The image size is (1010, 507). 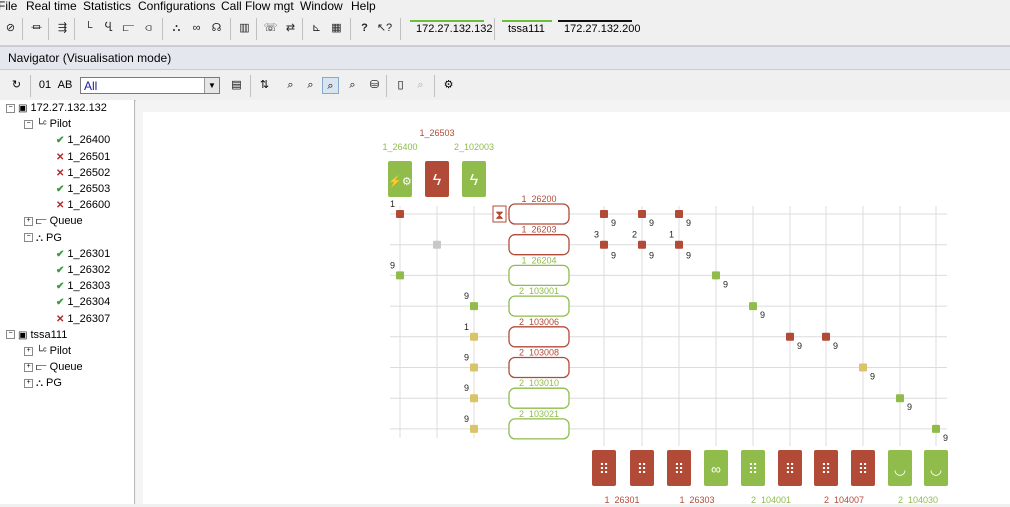 I want to click on context-help-icon: ↖?, so click(x=384, y=28).